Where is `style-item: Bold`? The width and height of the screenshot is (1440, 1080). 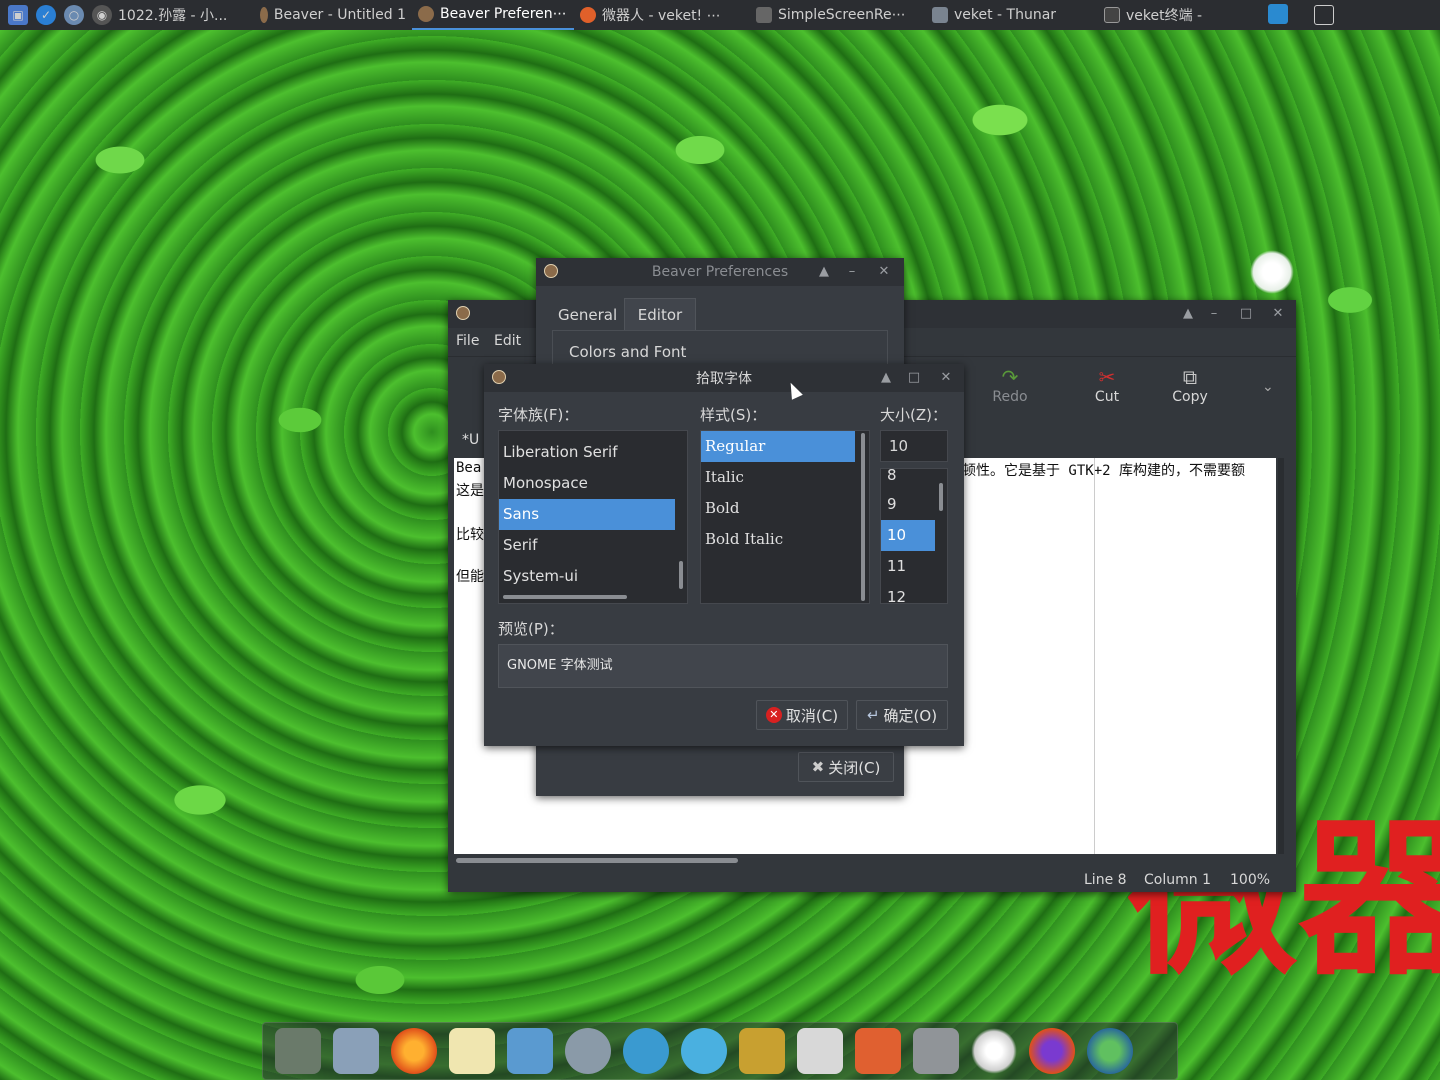 style-item: Bold is located at coordinates (778, 508).